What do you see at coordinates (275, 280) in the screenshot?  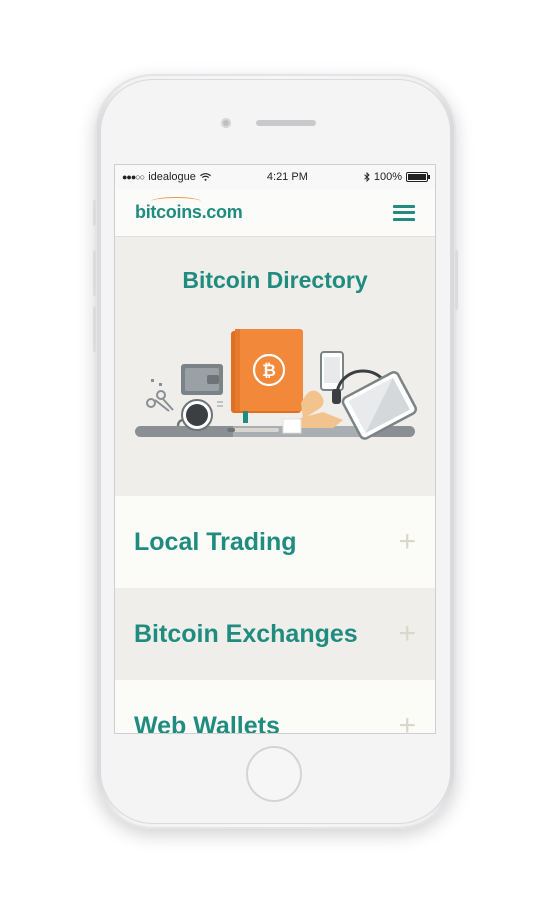 I see `page-title: Bitcoin Directory` at bounding box center [275, 280].